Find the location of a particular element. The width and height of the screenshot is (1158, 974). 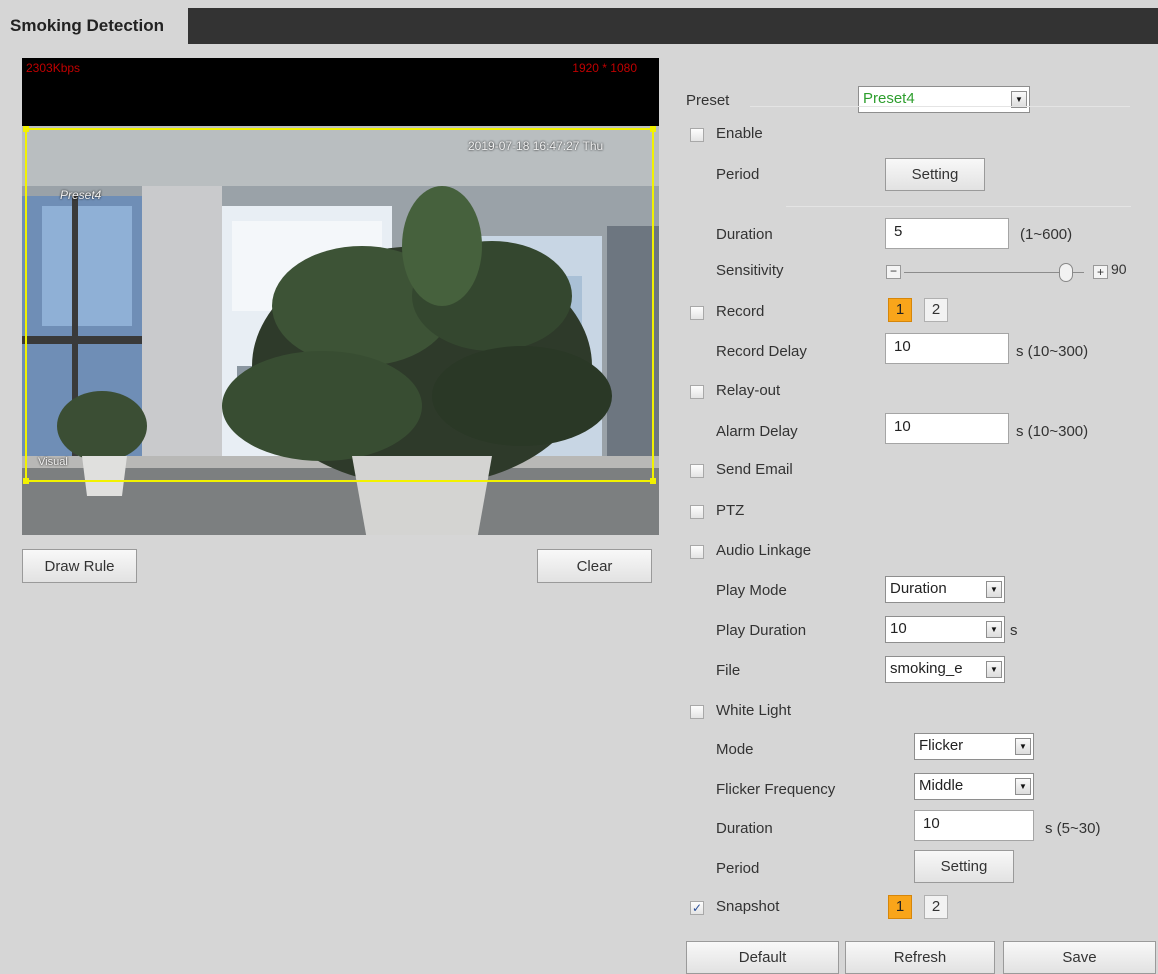

refresh-button: Refresh is located at coordinates (920, 957).